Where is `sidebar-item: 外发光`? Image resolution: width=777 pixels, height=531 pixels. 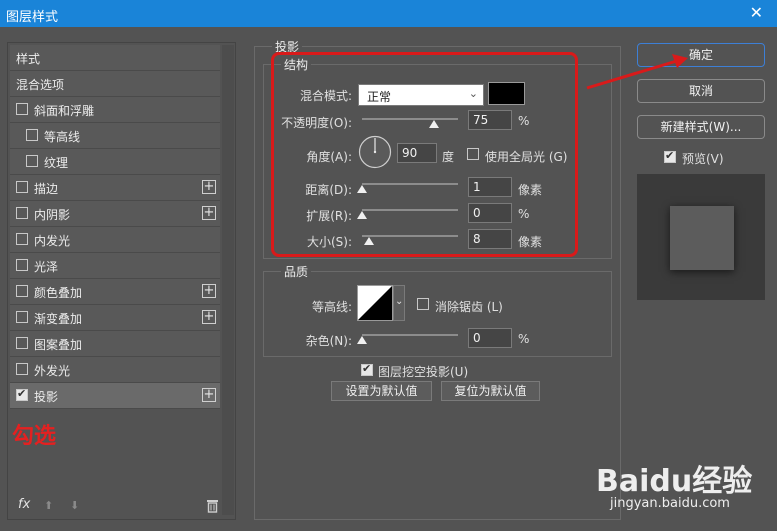
sidebar-item: 外发光 is located at coordinates (115, 370).